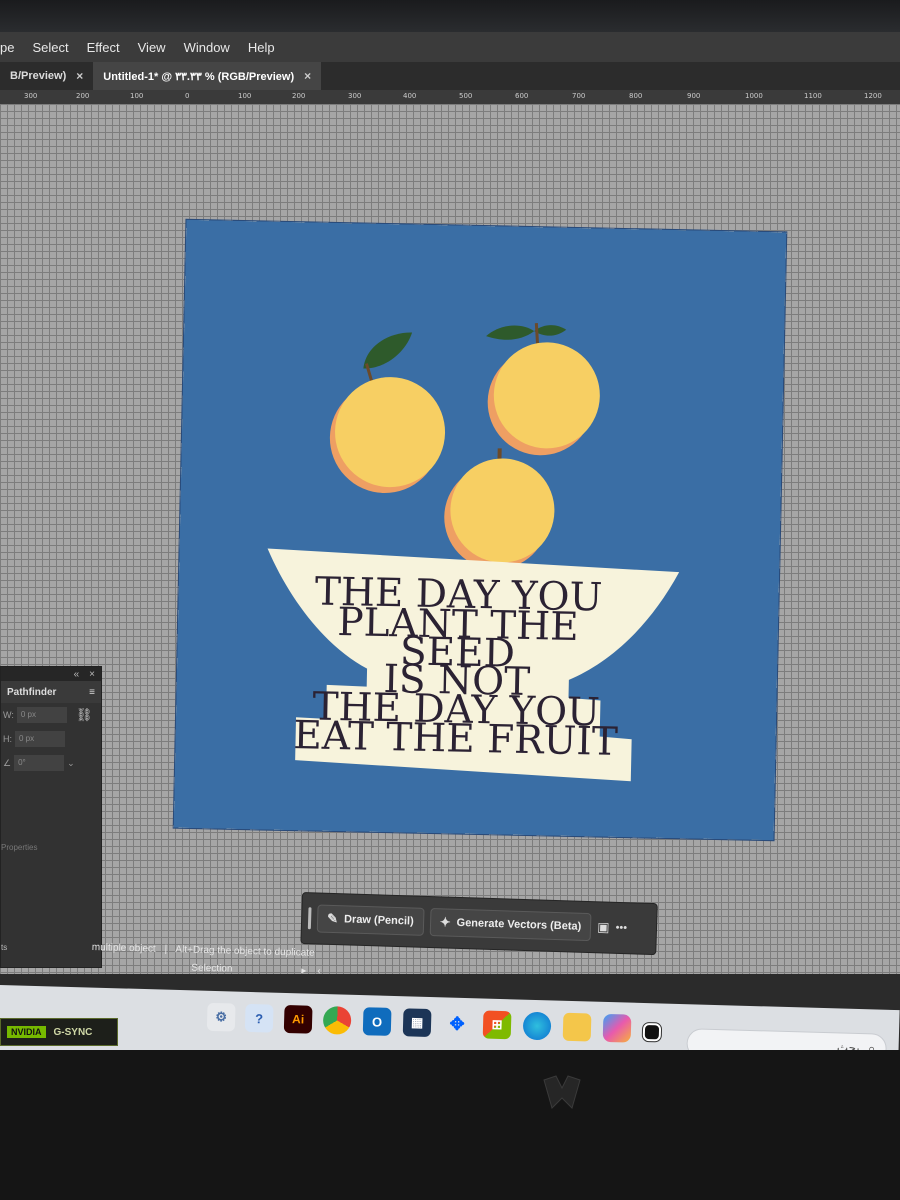  Describe the element at coordinates (39, 763) in the screenshot. I see `angle-field: 0°` at that location.